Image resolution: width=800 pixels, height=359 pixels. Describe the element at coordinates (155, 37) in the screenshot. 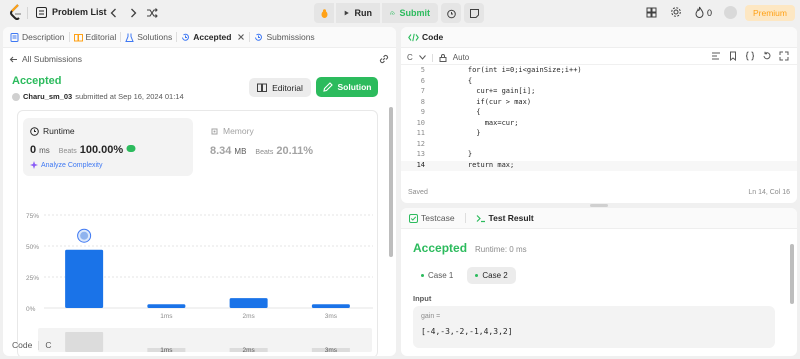

I see `tab-label: Solutions` at that location.